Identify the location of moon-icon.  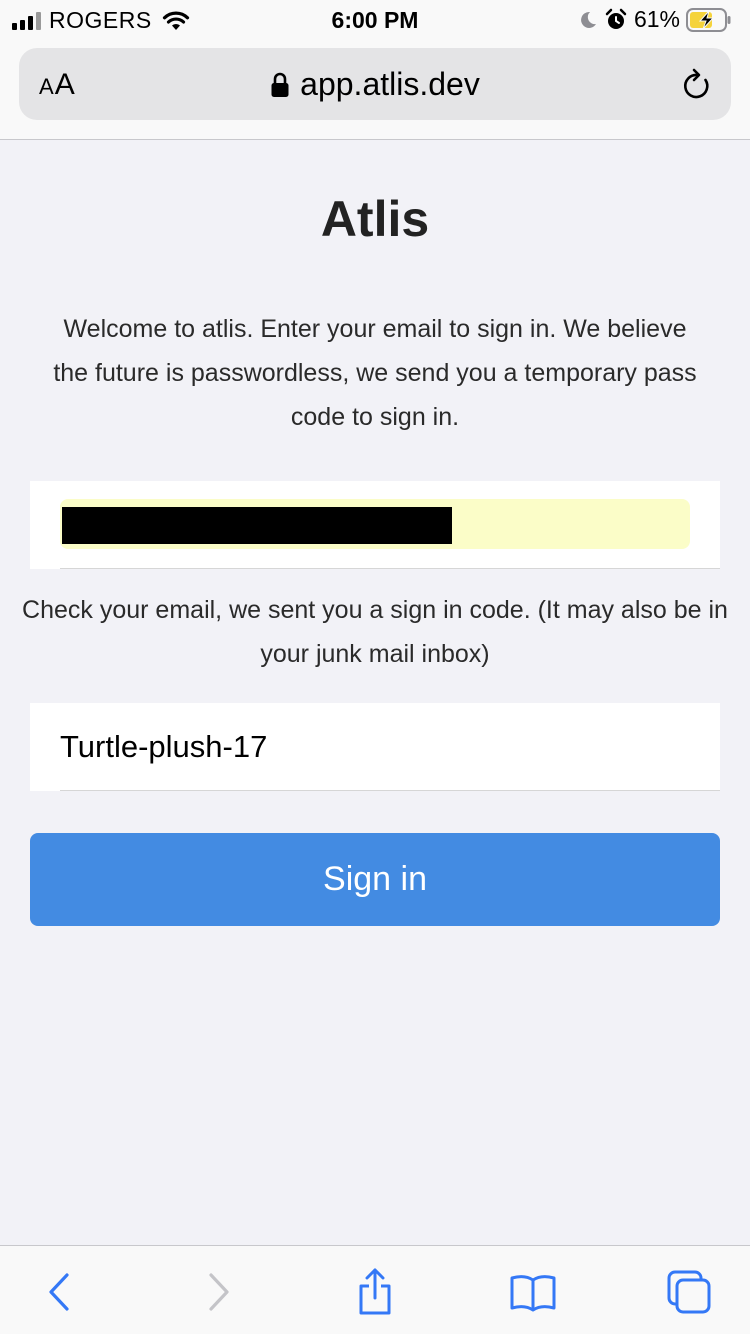
(588, 19).